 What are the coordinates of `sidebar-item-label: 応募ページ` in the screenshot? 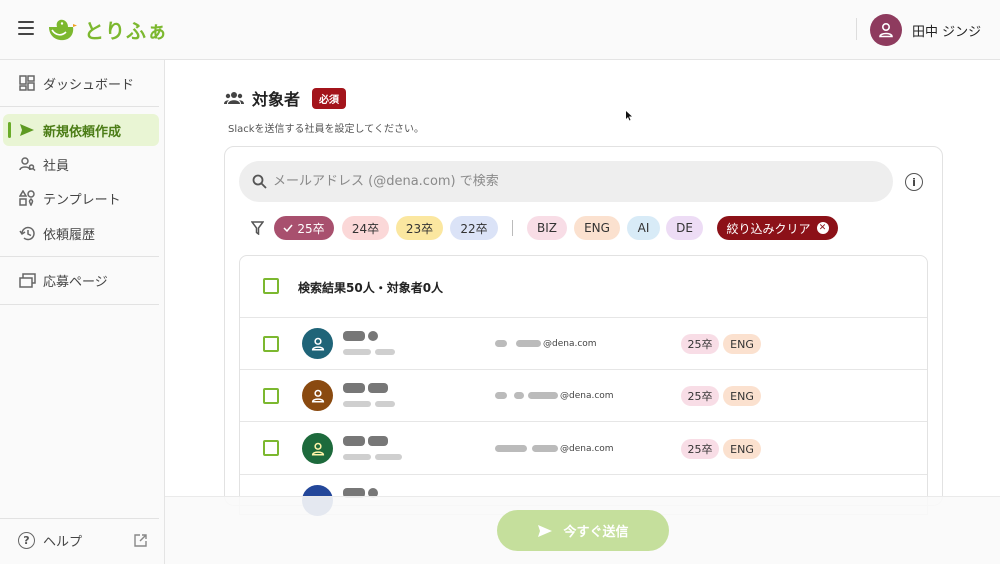 It's located at (75, 282).